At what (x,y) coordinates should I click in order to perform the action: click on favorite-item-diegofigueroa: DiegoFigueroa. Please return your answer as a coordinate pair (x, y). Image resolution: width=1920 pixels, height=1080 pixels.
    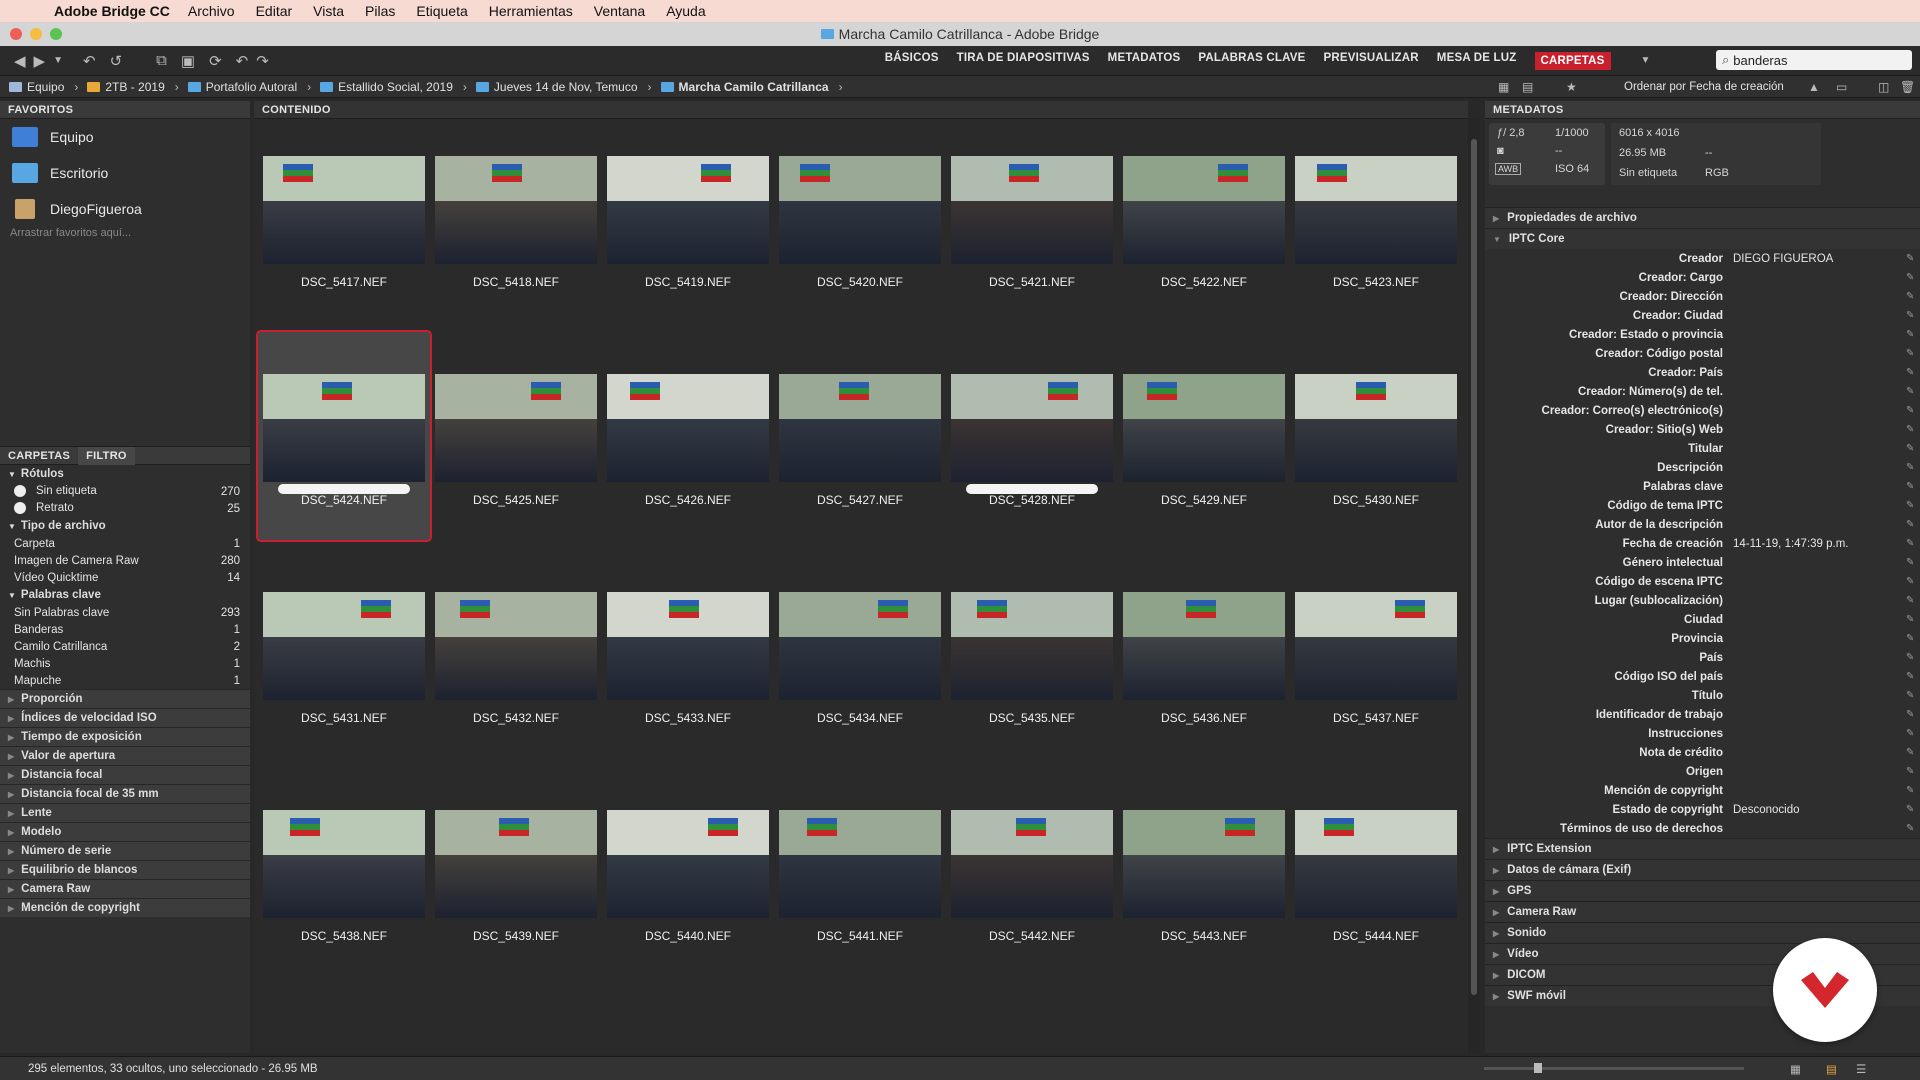
    Looking at the image, I should click on (125, 209).